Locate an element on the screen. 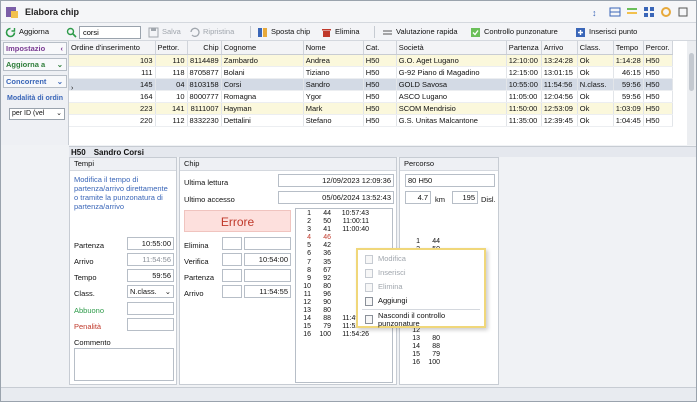 The image size is (697, 402). hide-icon is located at coordinates (369, 319).